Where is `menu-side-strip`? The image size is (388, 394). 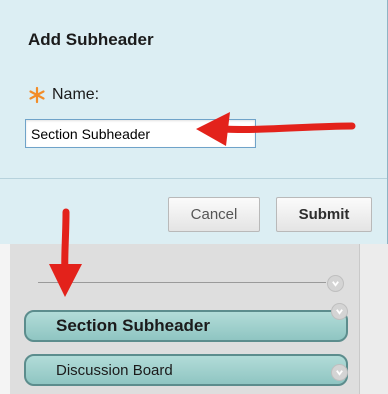 menu-side-strip is located at coordinates (374, 319).